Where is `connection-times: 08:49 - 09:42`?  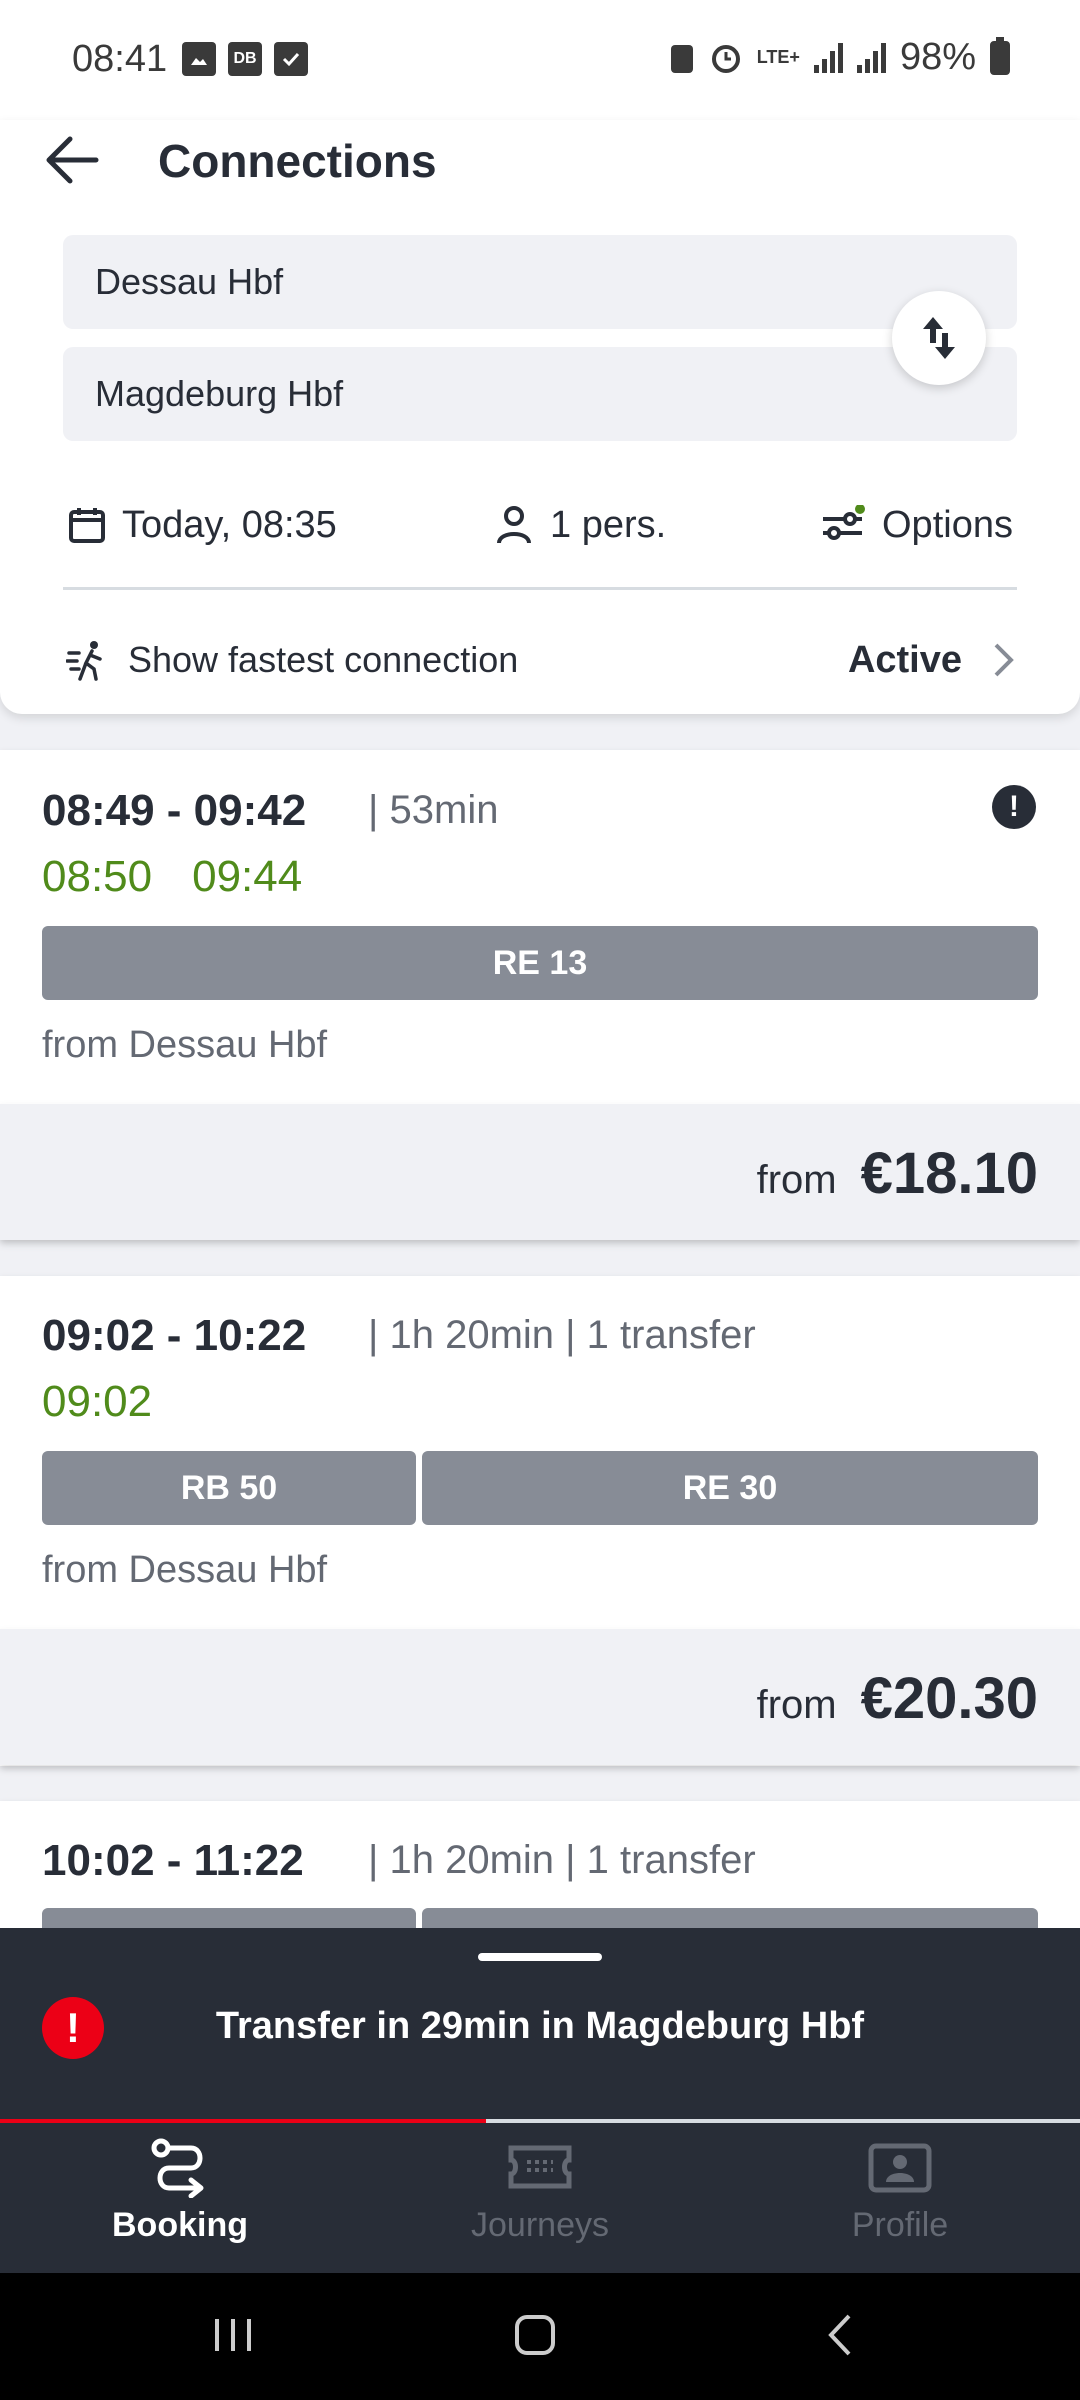 connection-times: 08:49 - 09:42 is located at coordinates (174, 810).